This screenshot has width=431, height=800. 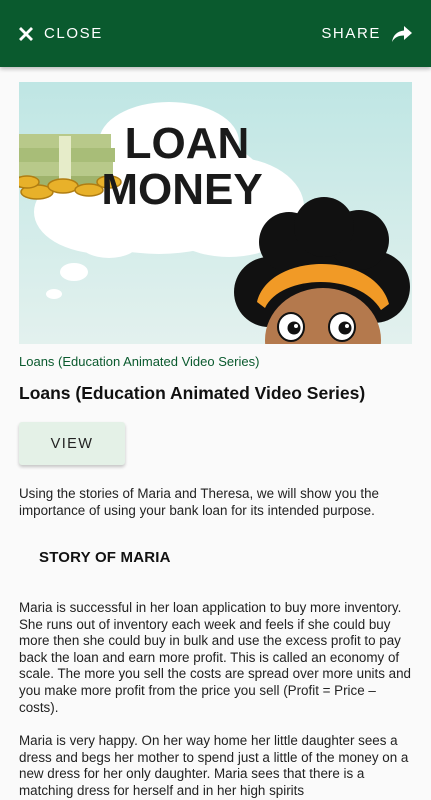 I want to click on page-title: Loans (Education Animated Video Series), so click(x=192, y=393).